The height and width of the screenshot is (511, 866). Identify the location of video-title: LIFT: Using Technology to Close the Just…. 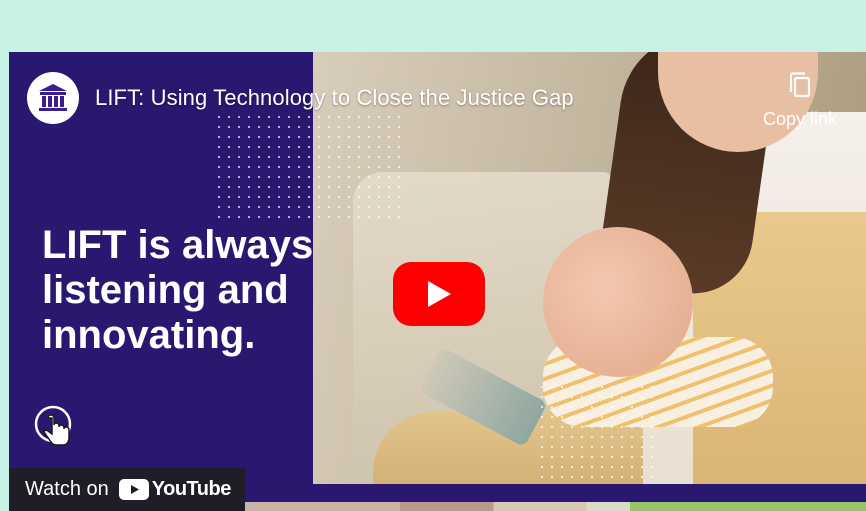
(334, 98).